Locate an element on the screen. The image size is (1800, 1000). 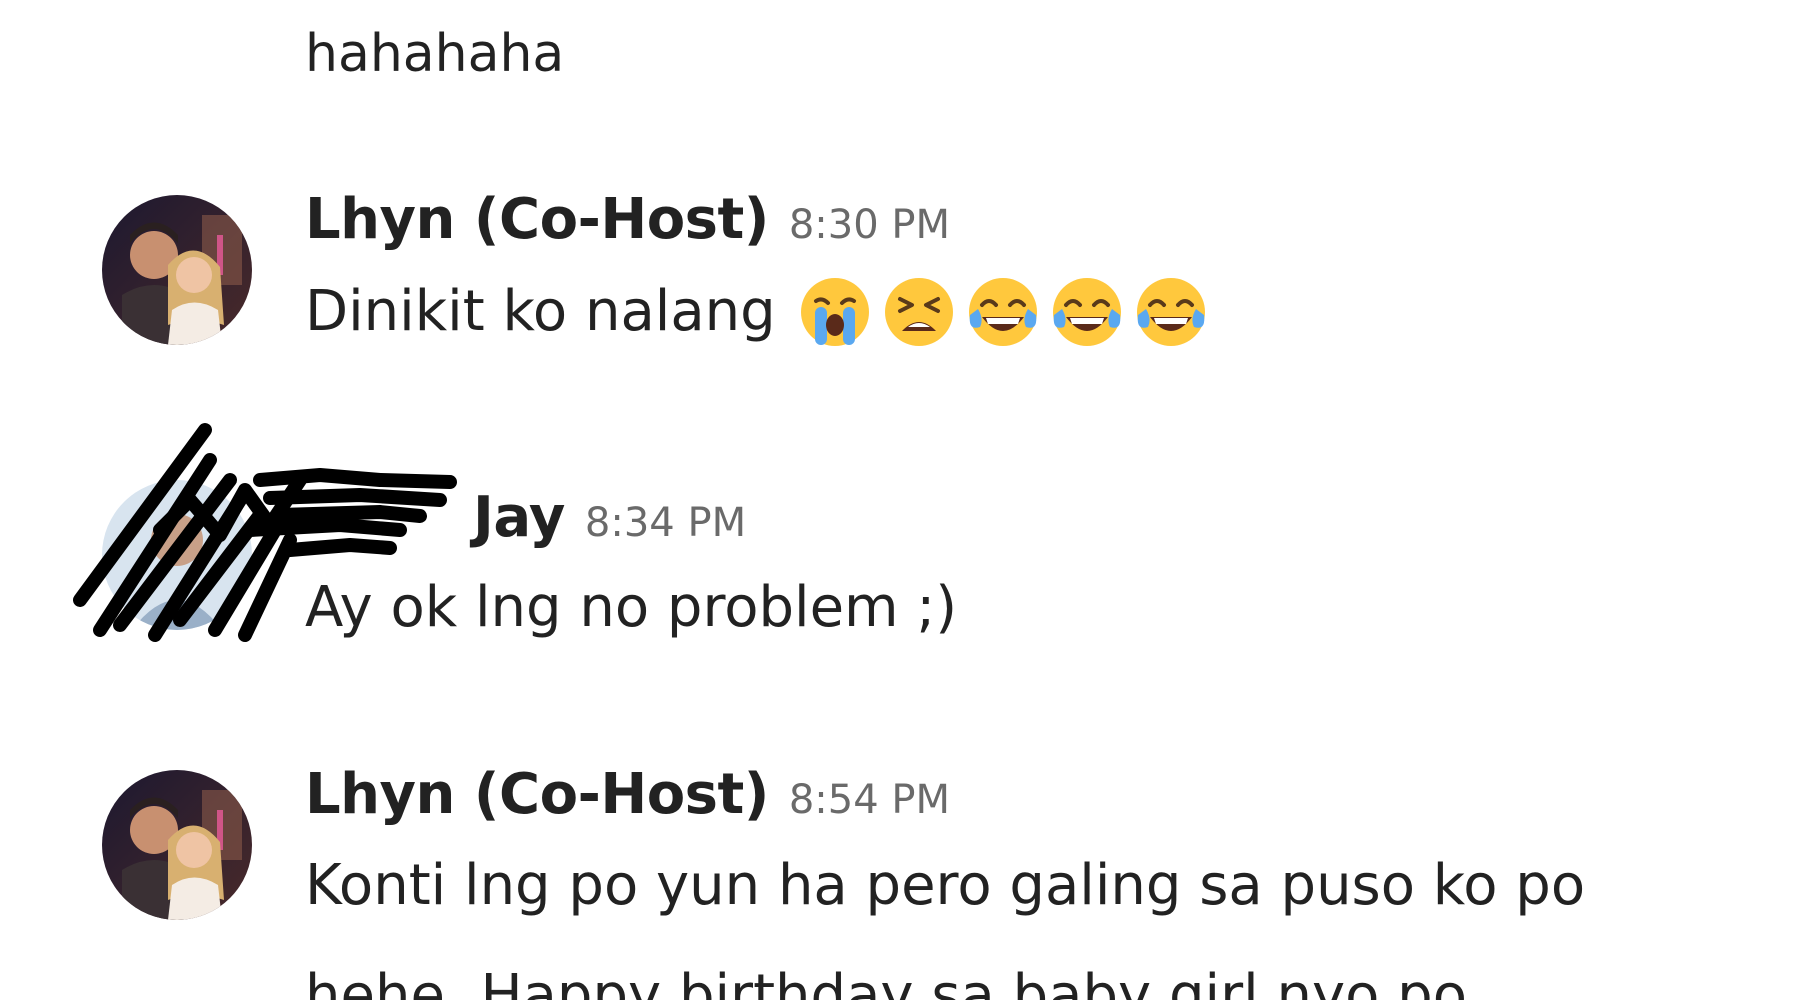
message-time: 8:54 PM is located at coordinates (869, 800).